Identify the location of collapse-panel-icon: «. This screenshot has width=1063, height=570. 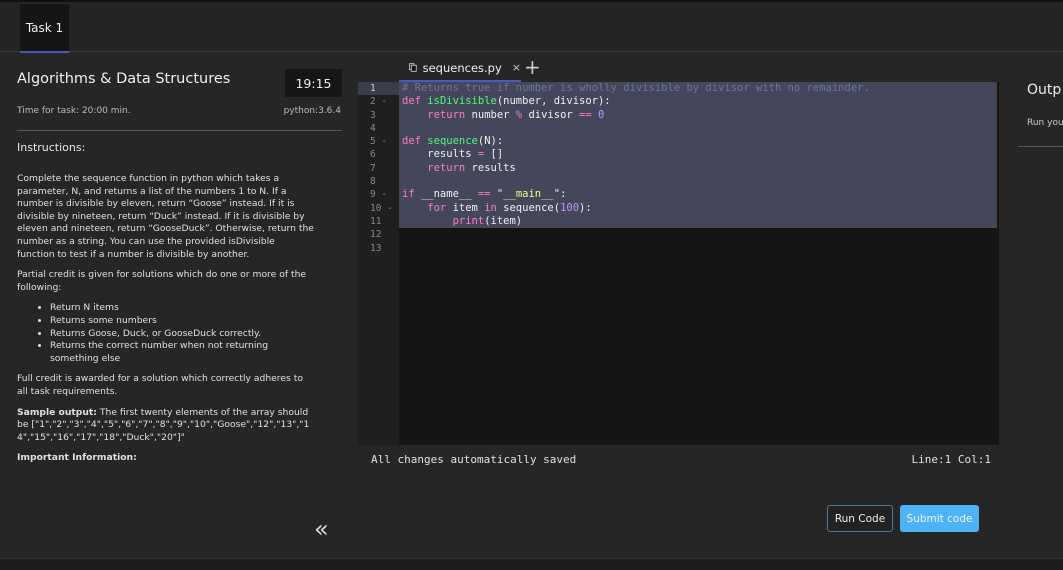
(321, 529).